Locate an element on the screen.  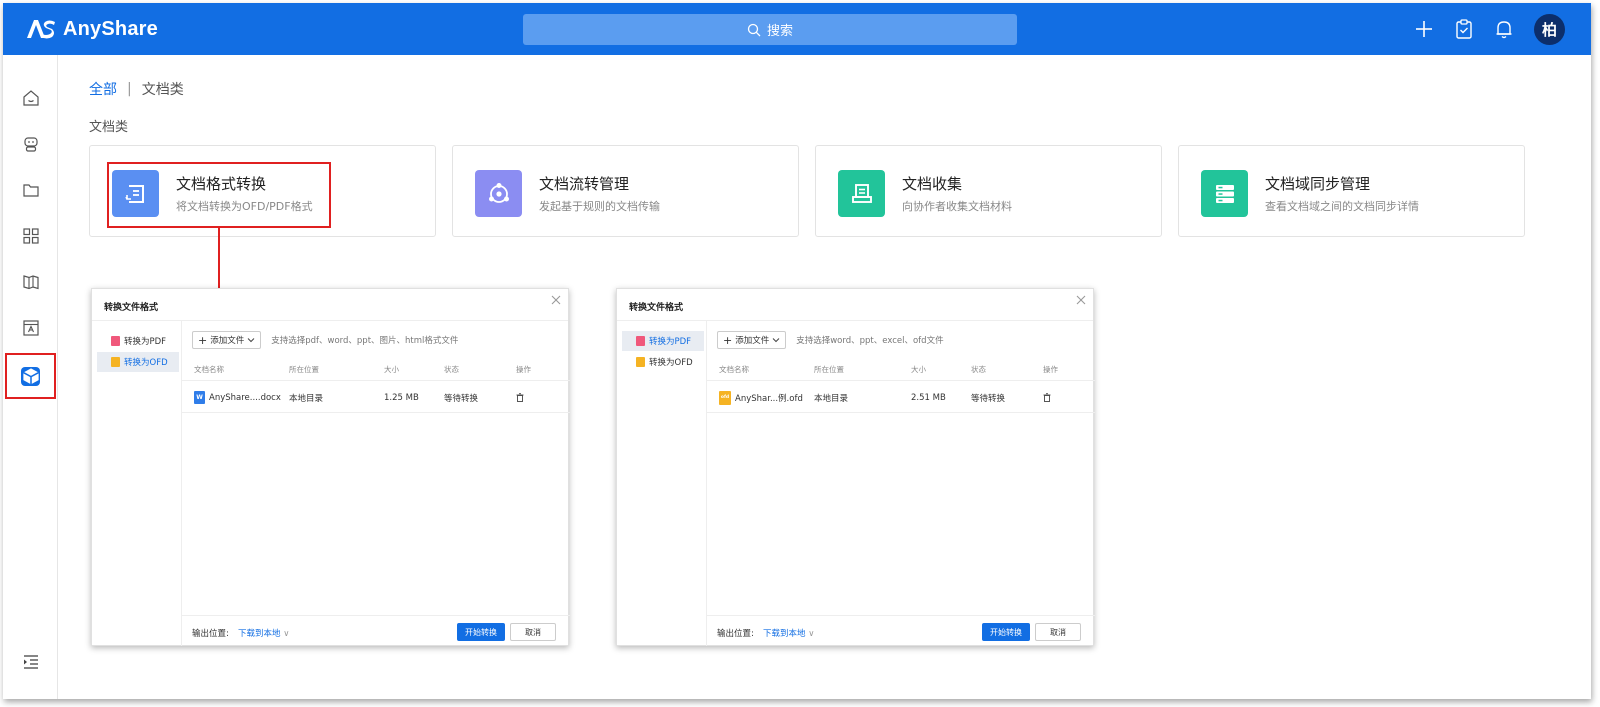
anyshare-logo-icon is located at coordinates (41, 29).